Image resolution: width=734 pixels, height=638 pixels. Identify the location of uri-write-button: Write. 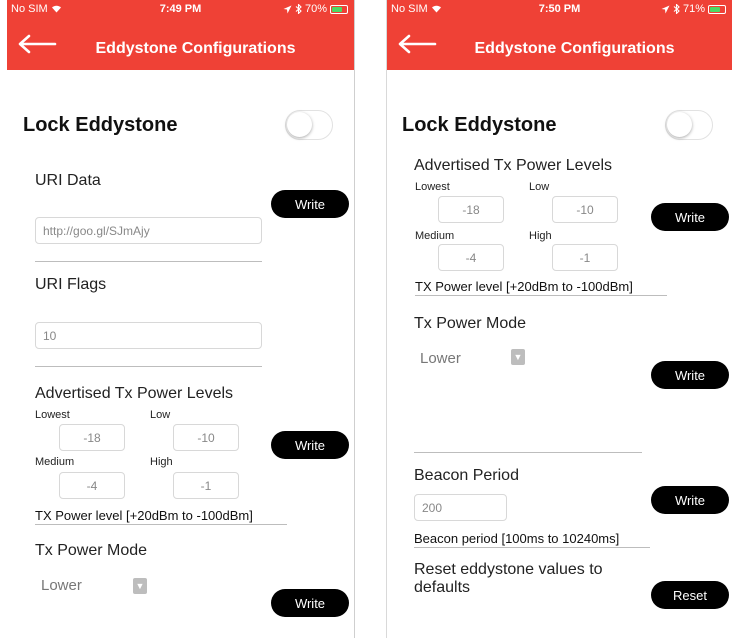
(310, 204).